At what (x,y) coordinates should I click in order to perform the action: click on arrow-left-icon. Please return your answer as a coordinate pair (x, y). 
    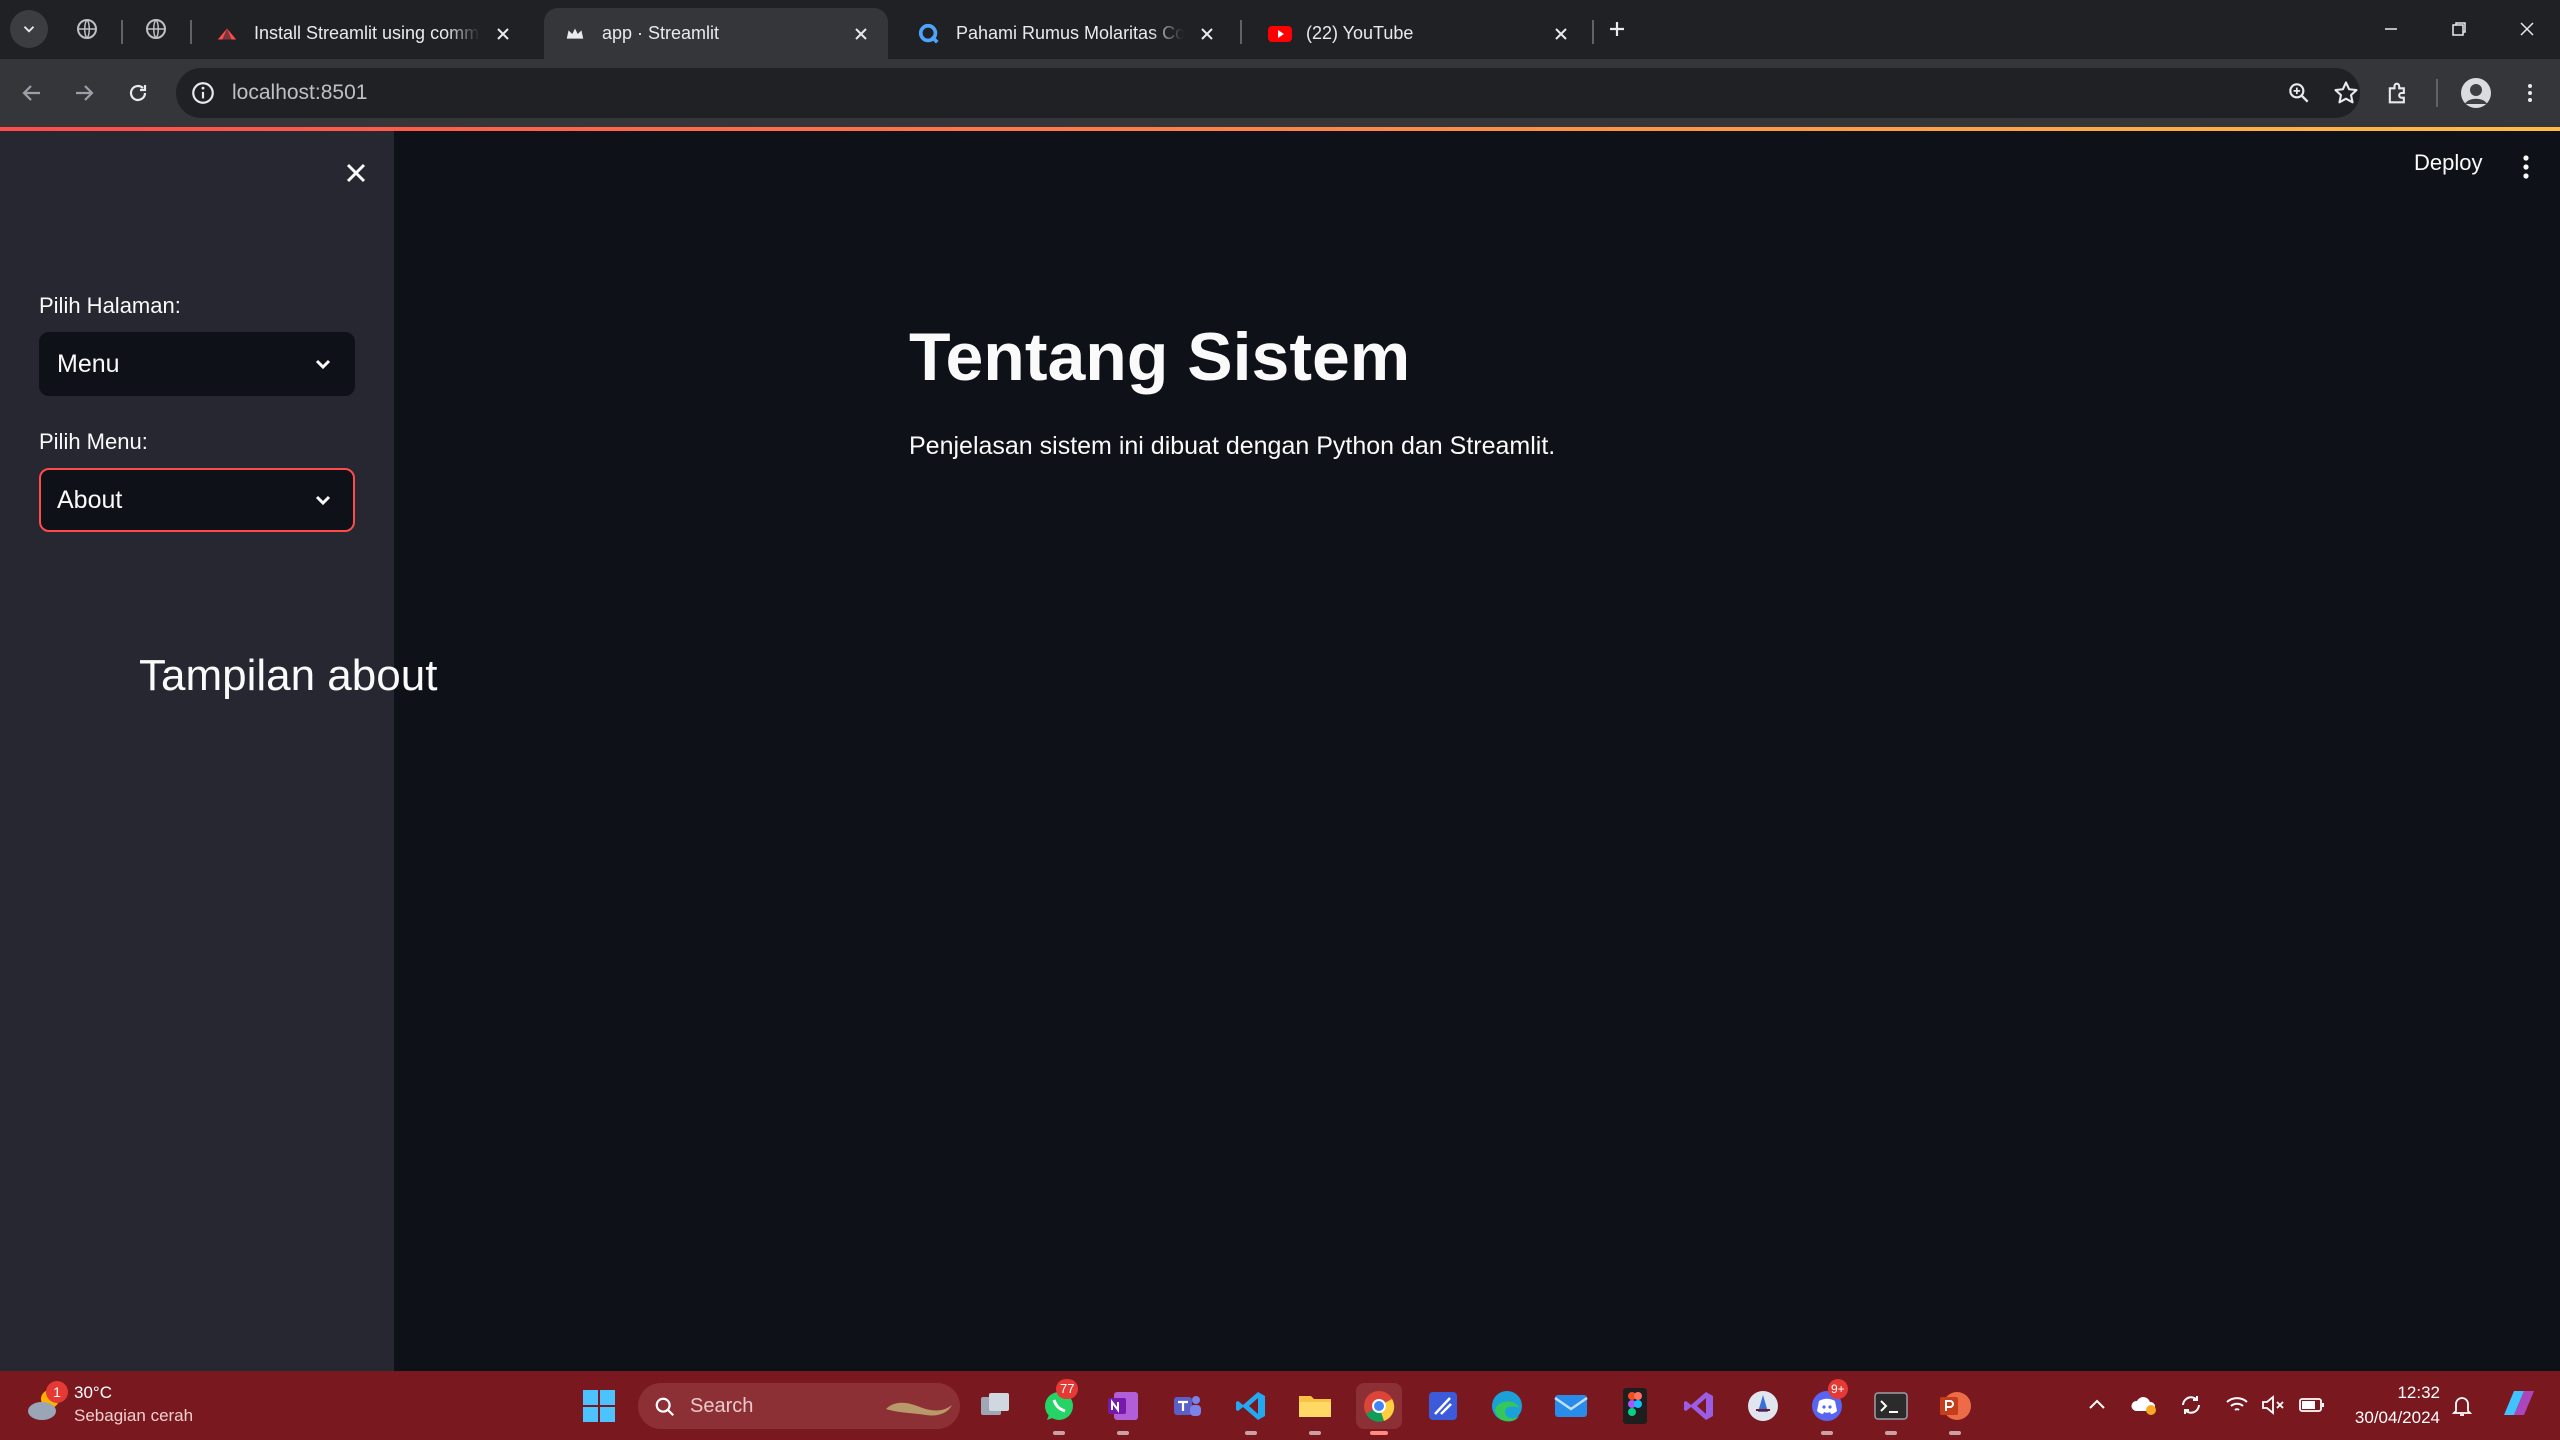
    Looking at the image, I should click on (32, 93).